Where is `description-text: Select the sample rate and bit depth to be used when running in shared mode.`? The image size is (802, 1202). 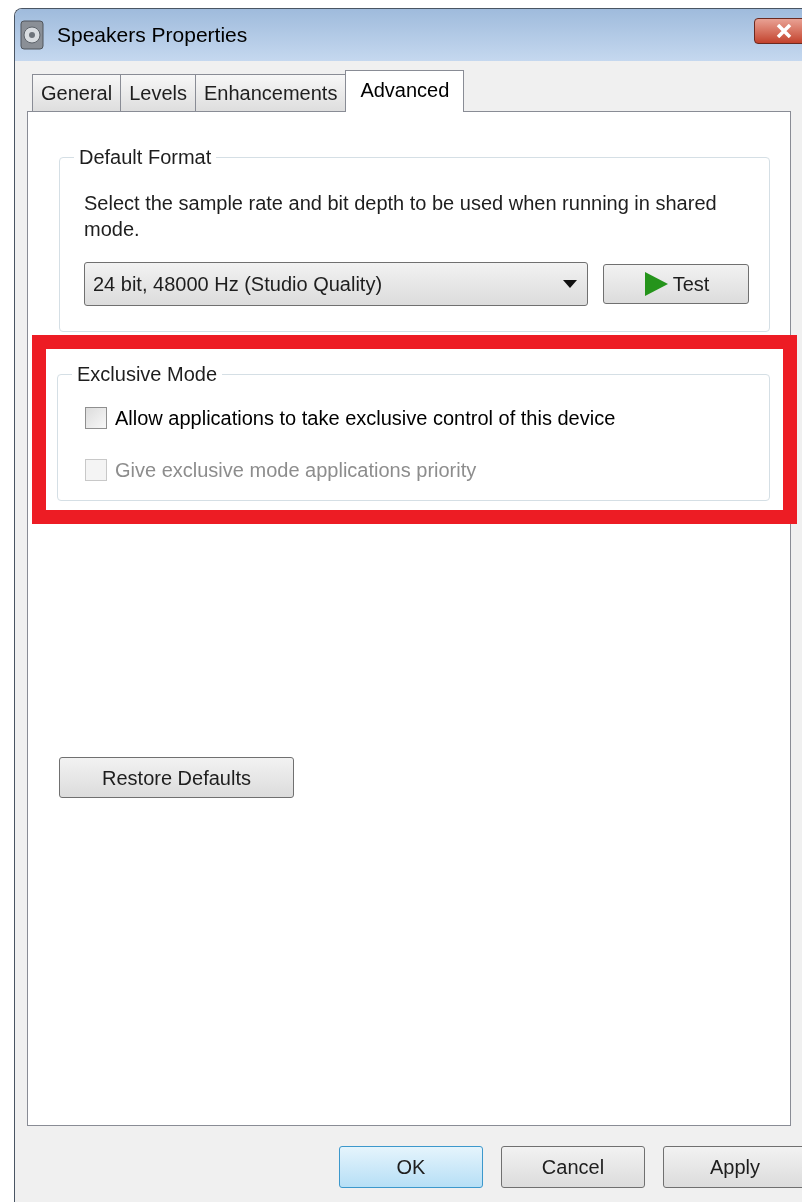 description-text: Select the sample rate and bit depth to be used when running in shared mode. is located at coordinates (401, 216).